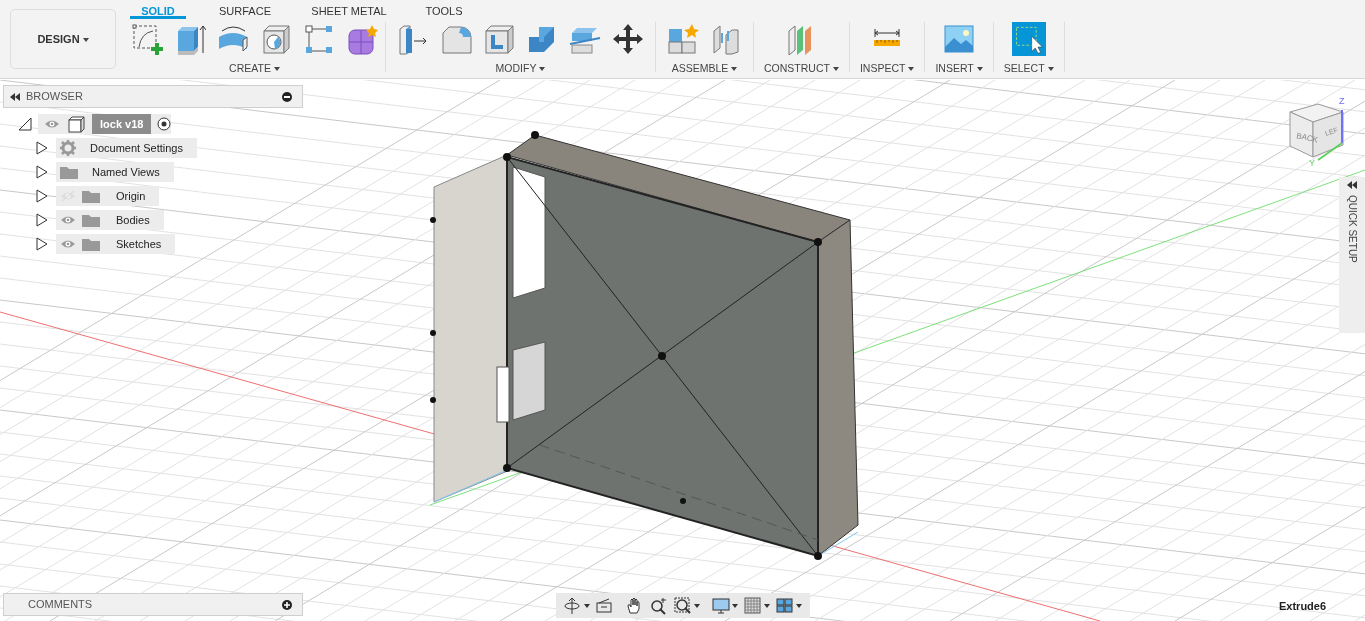  What do you see at coordinates (520, 69) in the screenshot?
I see `toolbar-menu: MODIFY` at bounding box center [520, 69].